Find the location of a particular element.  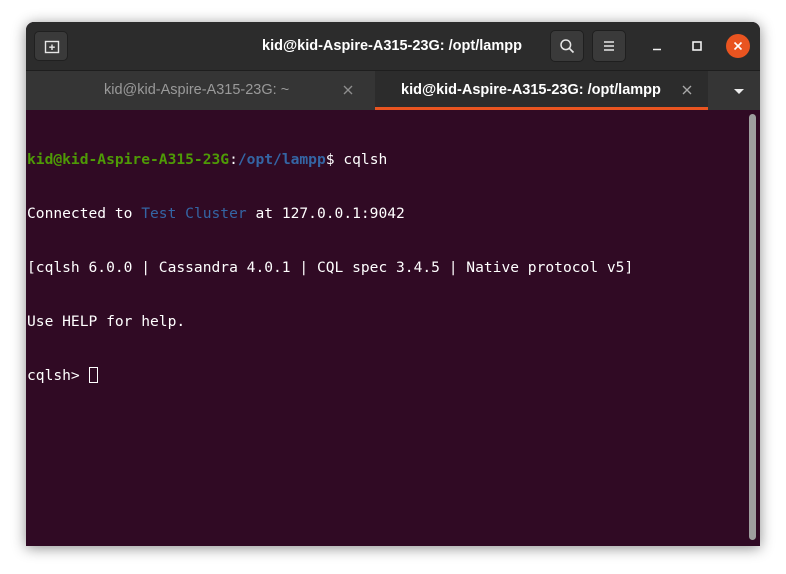

scrollbar is located at coordinates (752, 327).